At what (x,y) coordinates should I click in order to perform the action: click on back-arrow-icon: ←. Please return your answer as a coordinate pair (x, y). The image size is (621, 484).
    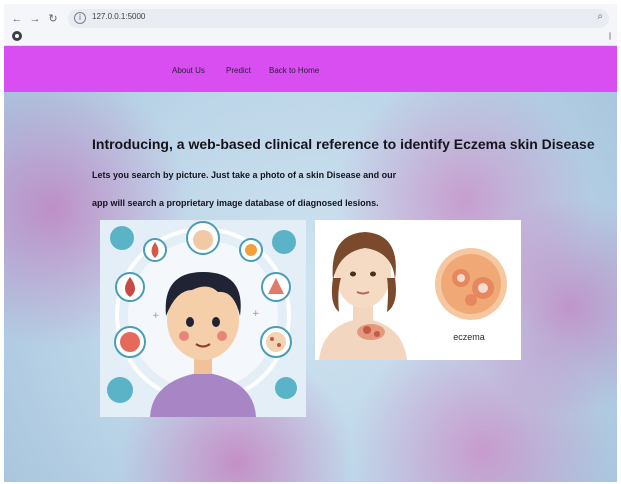
    Looking at the image, I should click on (17, 19).